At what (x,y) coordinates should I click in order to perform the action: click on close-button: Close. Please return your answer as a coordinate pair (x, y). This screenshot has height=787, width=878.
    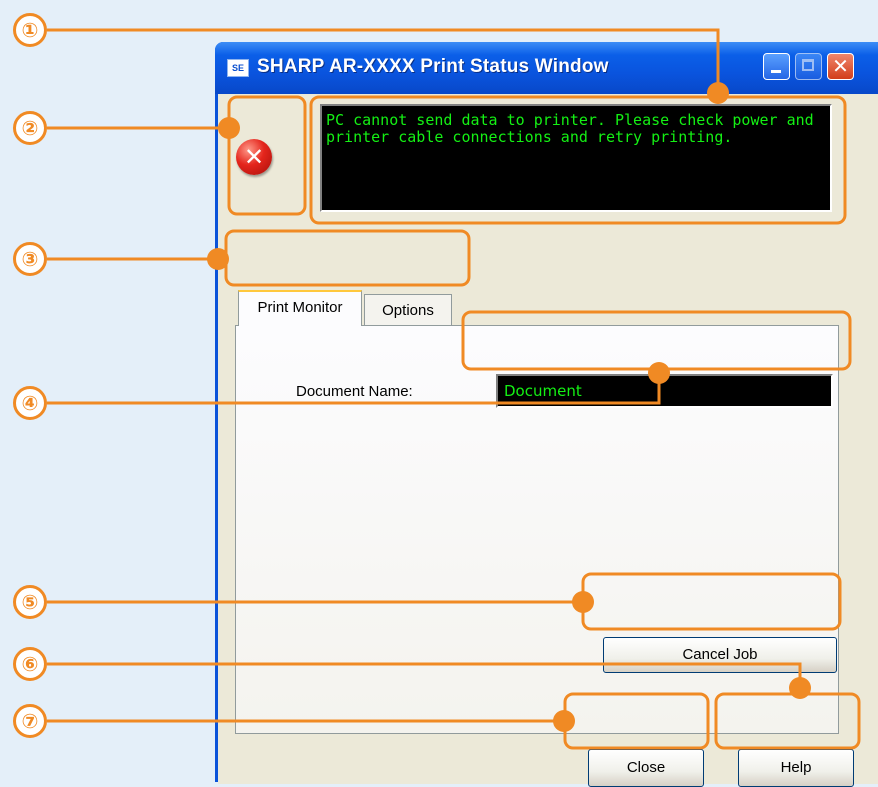
    Looking at the image, I should click on (646, 768).